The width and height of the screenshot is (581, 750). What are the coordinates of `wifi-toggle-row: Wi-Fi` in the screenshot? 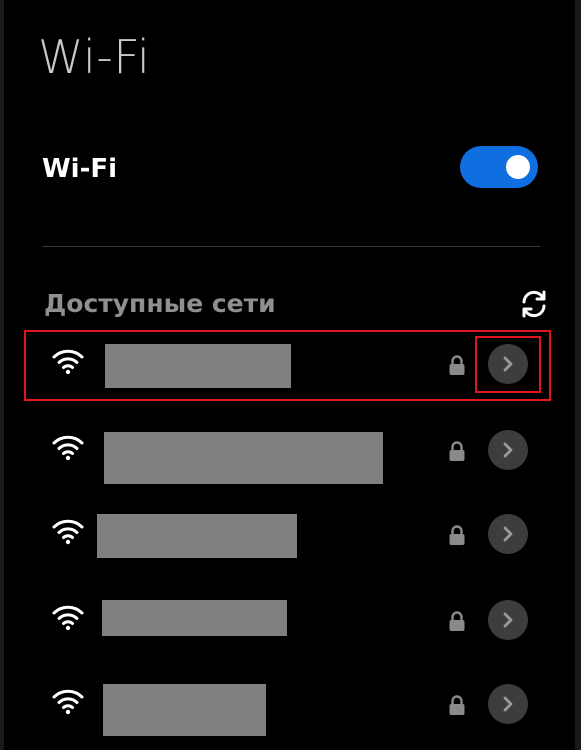 It's located at (289, 169).